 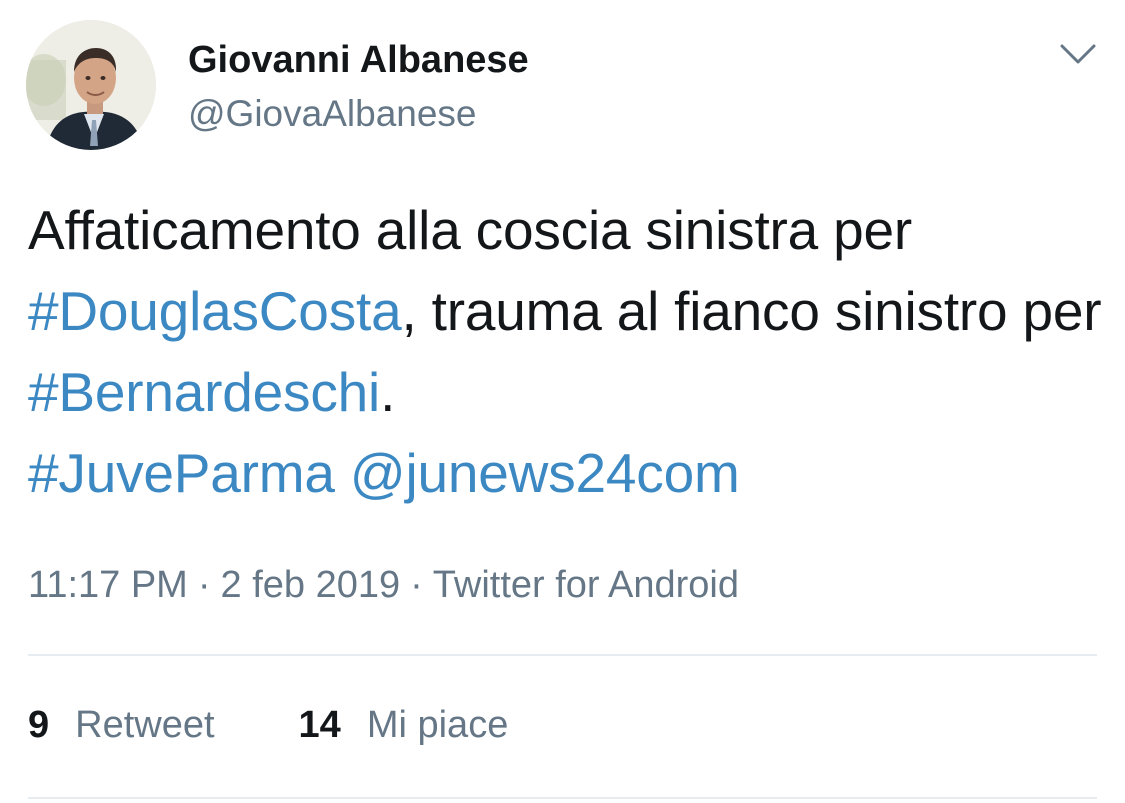 I want to click on likes-count: 14, so click(x=319, y=725).